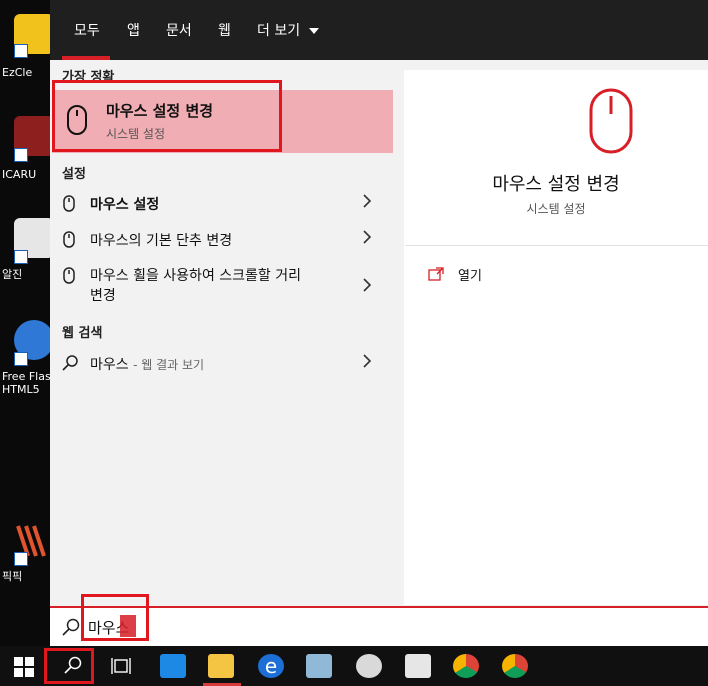 This screenshot has height=686, width=708. Describe the element at coordinates (470, 276) in the screenshot. I see `open-label: 열기` at that location.